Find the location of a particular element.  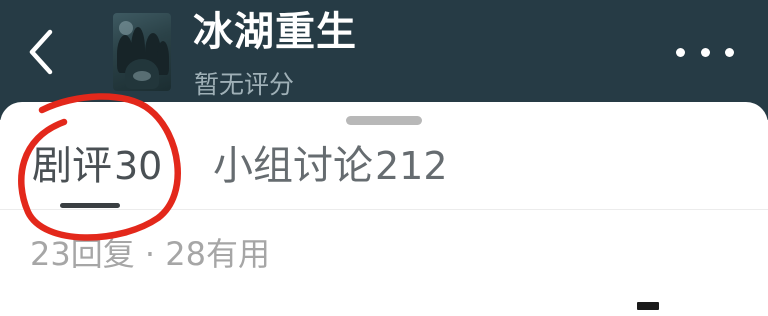

back-button is located at coordinates (41, 52).